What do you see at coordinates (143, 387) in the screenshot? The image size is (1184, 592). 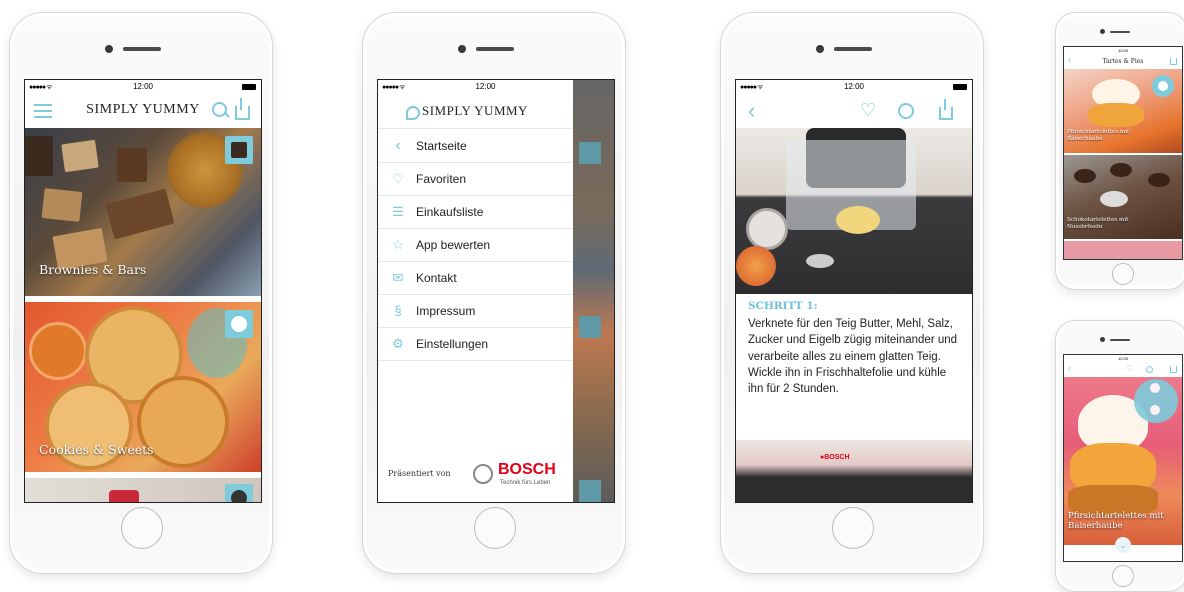 I see `category-tile-cookies: Cookies & Sweets` at bounding box center [143, 387].